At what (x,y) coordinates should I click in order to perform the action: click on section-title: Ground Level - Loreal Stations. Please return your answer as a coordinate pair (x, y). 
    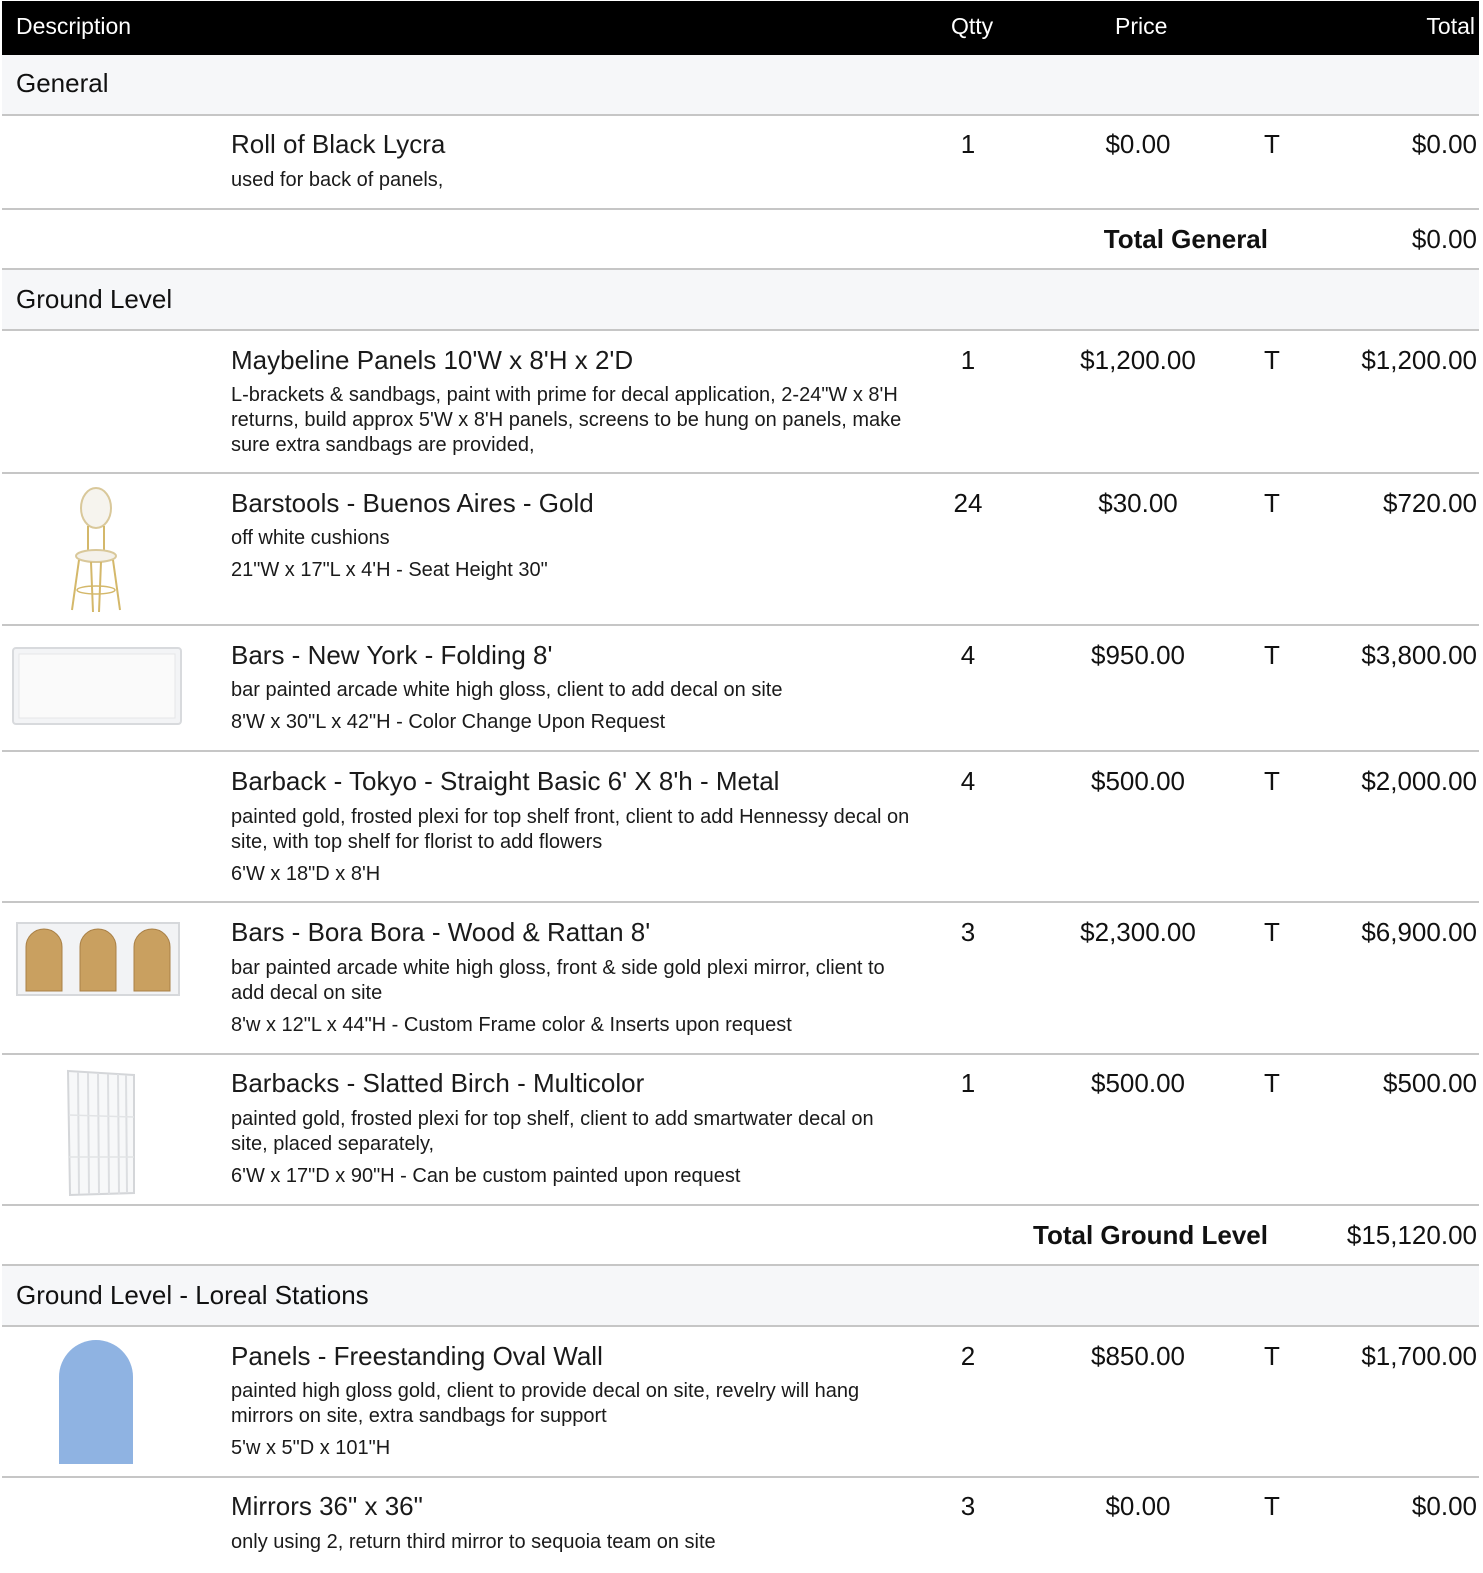
    Looking at the image, I should click on (192, 1295).